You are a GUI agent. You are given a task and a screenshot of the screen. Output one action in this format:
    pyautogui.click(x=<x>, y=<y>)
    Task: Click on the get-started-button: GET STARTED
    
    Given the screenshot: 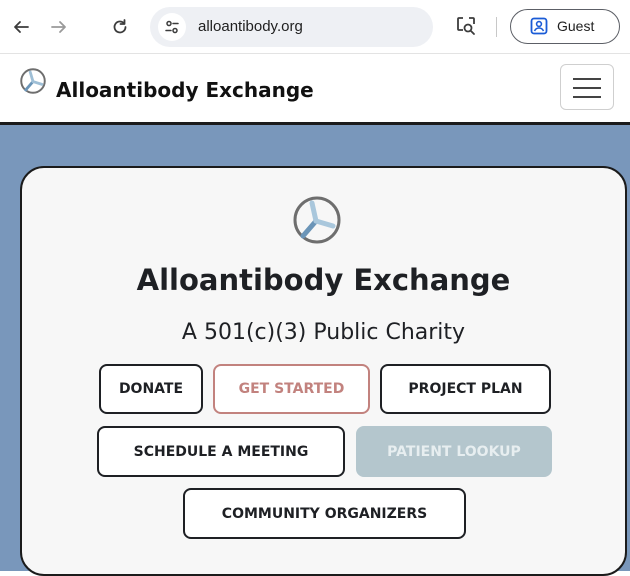 What is the action you would take?
    pyautogui.click(x=291, y=389)
    